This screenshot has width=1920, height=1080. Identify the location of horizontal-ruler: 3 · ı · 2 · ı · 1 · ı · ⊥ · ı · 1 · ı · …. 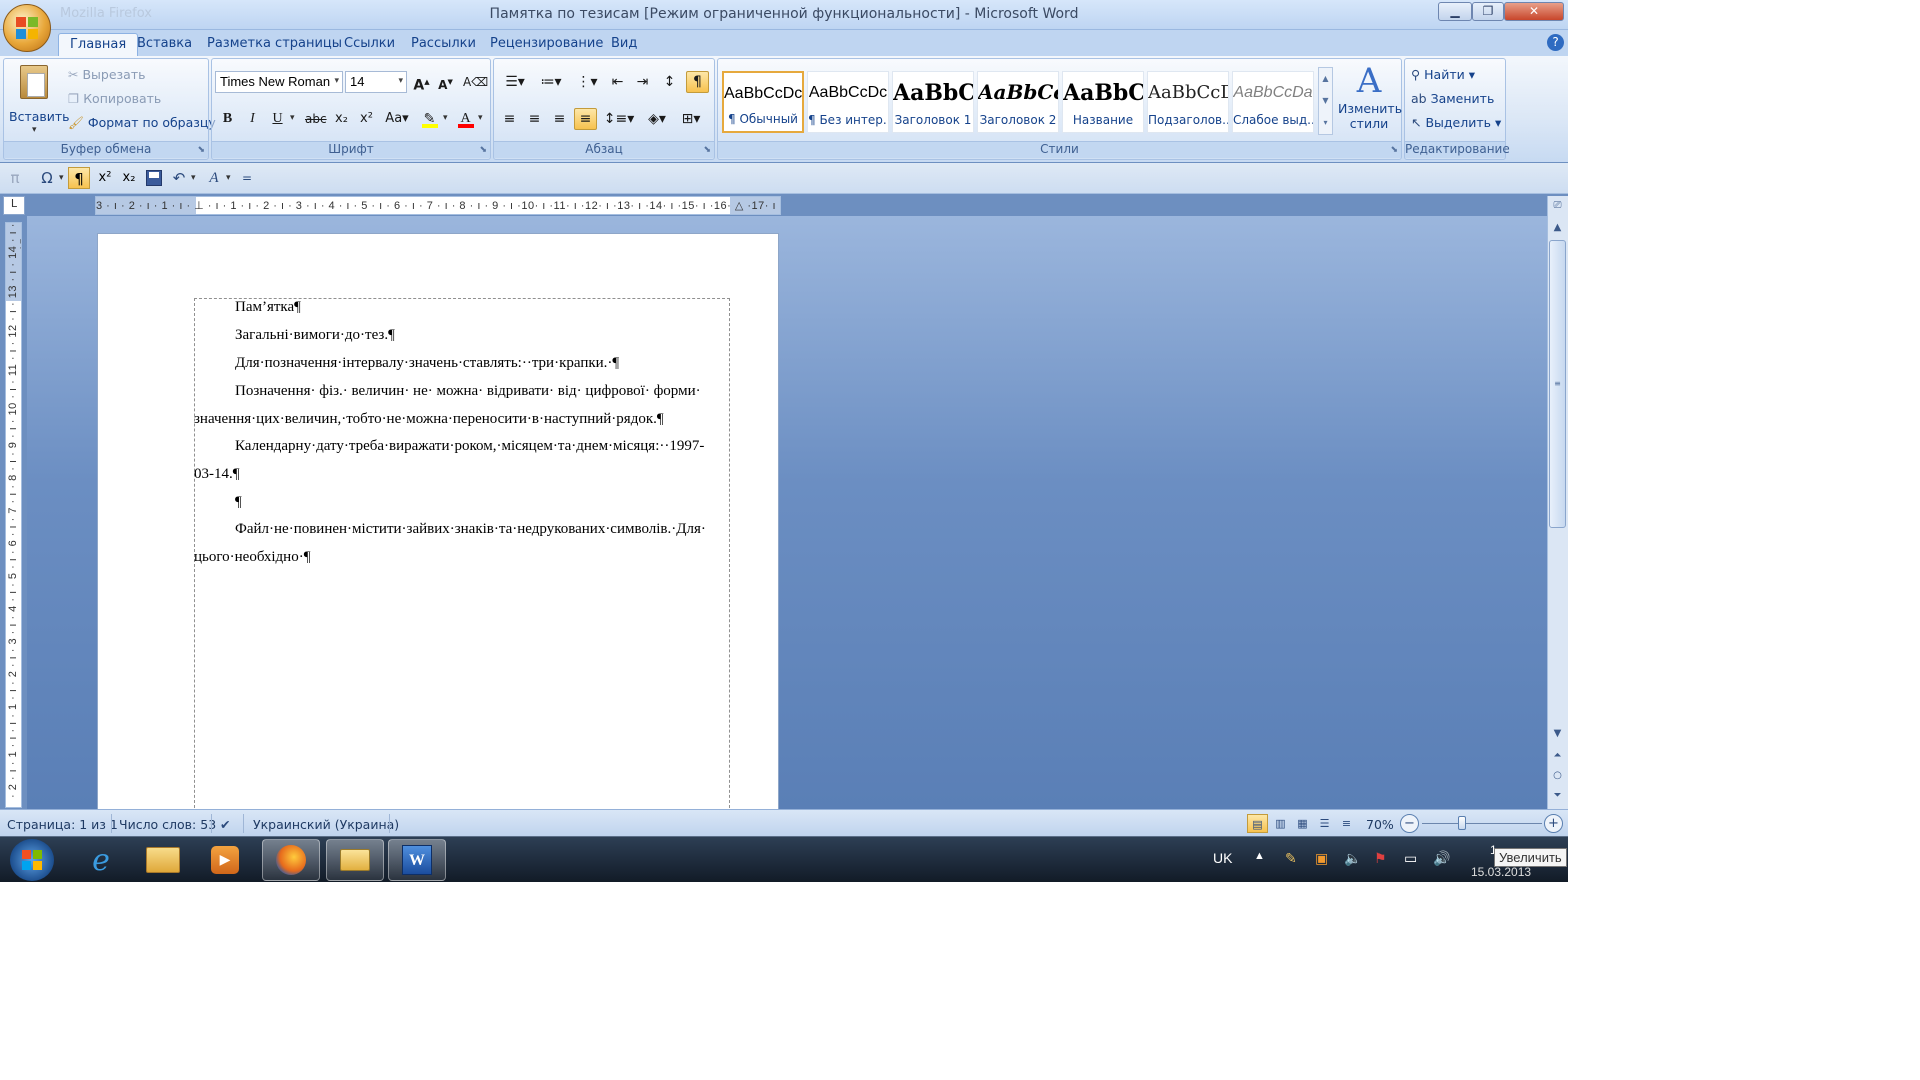
(438, 205).